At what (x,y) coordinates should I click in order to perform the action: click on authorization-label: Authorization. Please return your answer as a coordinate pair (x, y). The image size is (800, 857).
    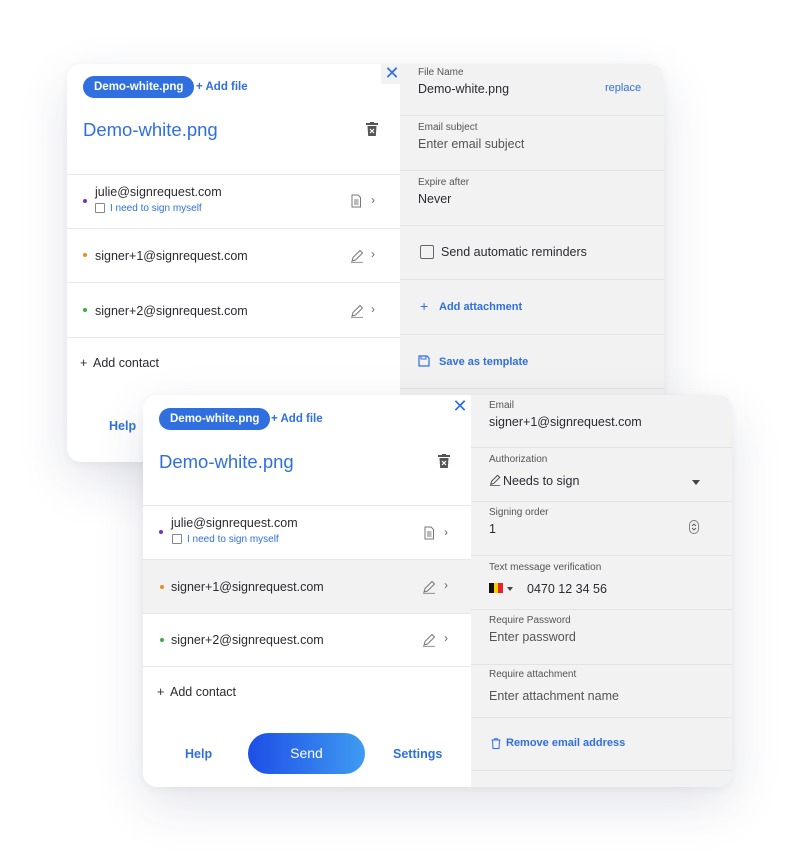
    Looking at the image, I should click on (518, 459).